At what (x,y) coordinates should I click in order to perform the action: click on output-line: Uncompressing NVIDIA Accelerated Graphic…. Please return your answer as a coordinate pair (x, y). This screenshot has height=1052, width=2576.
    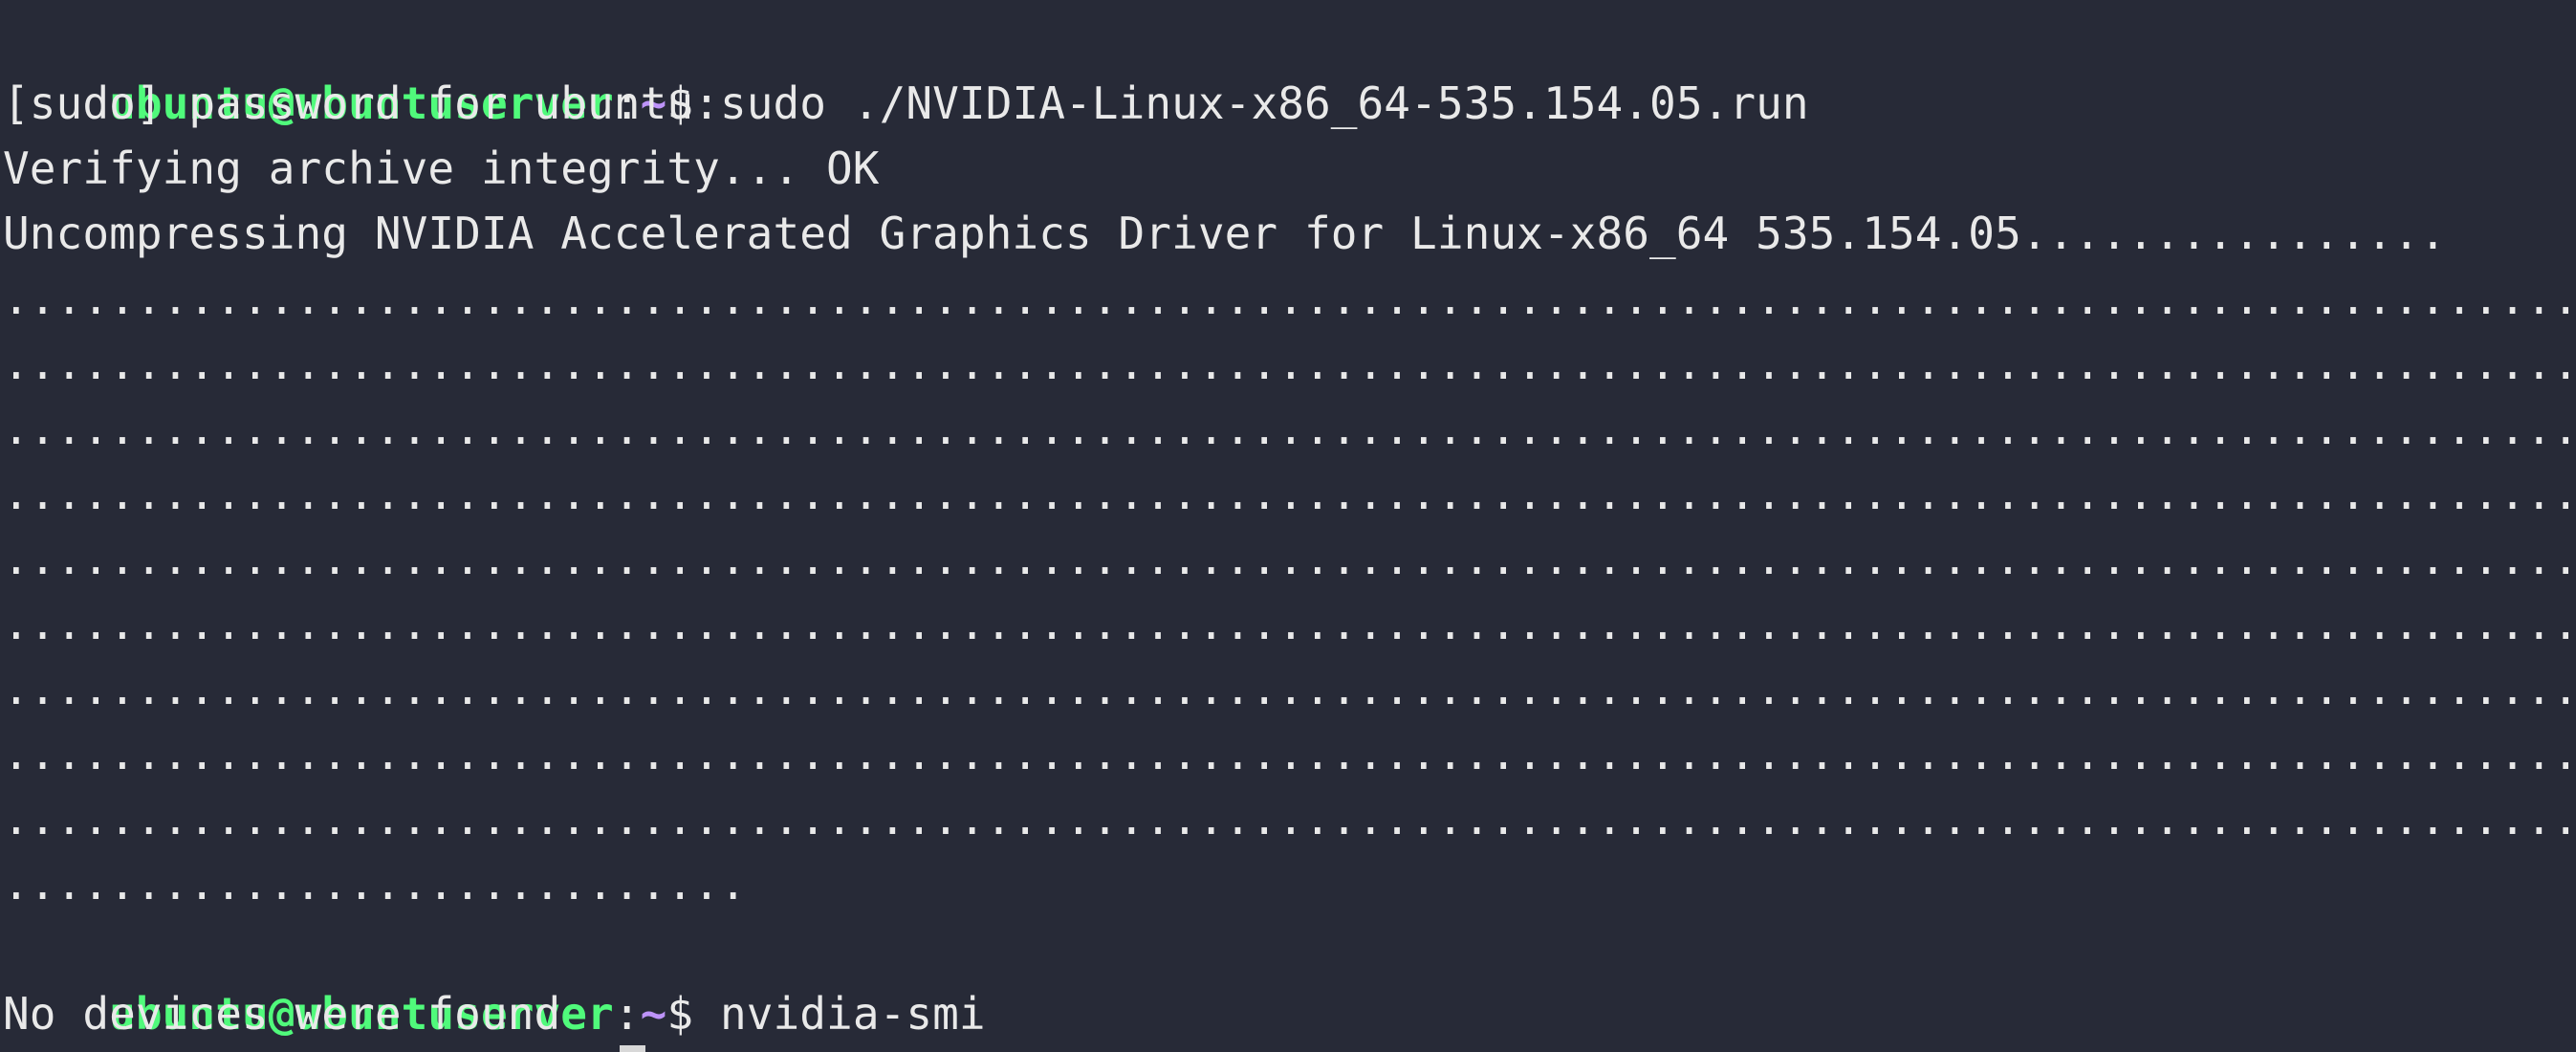
    Looking at the image, I should click on (1225, 233).